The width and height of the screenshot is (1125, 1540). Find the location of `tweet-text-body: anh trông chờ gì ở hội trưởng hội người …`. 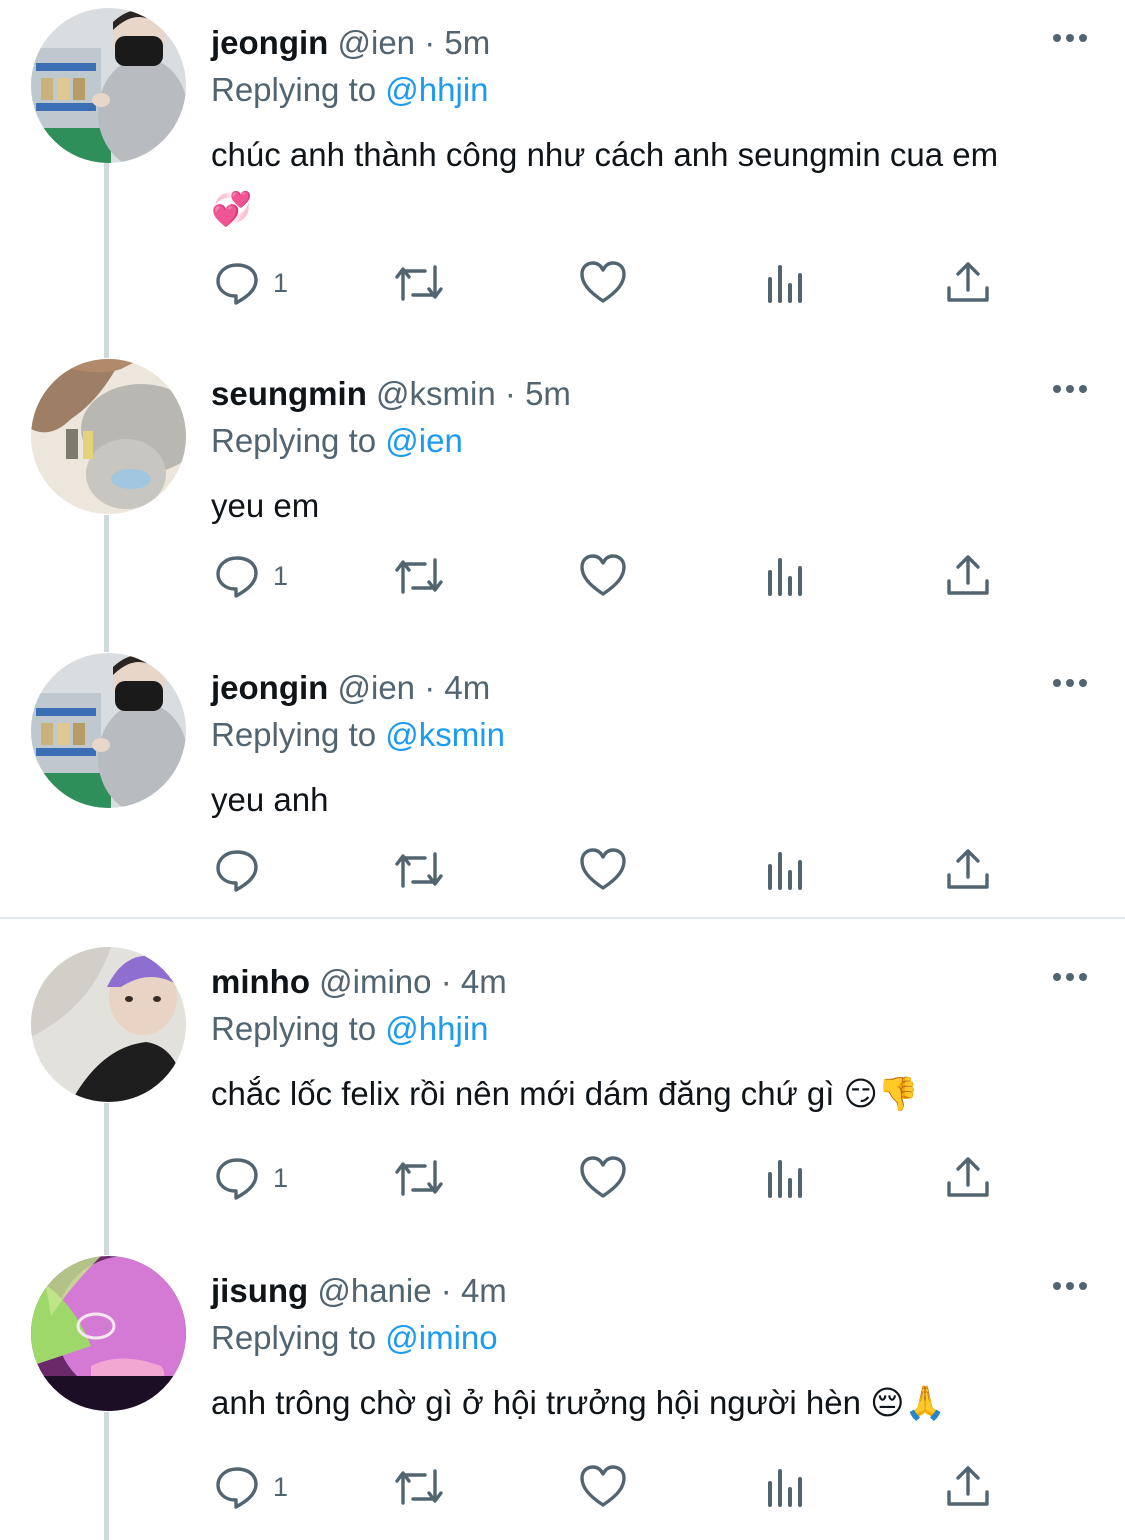

tweet-text-body: anh trông chờ gì ở hội trưởng hội người … is located at coordinates (536, 1402).